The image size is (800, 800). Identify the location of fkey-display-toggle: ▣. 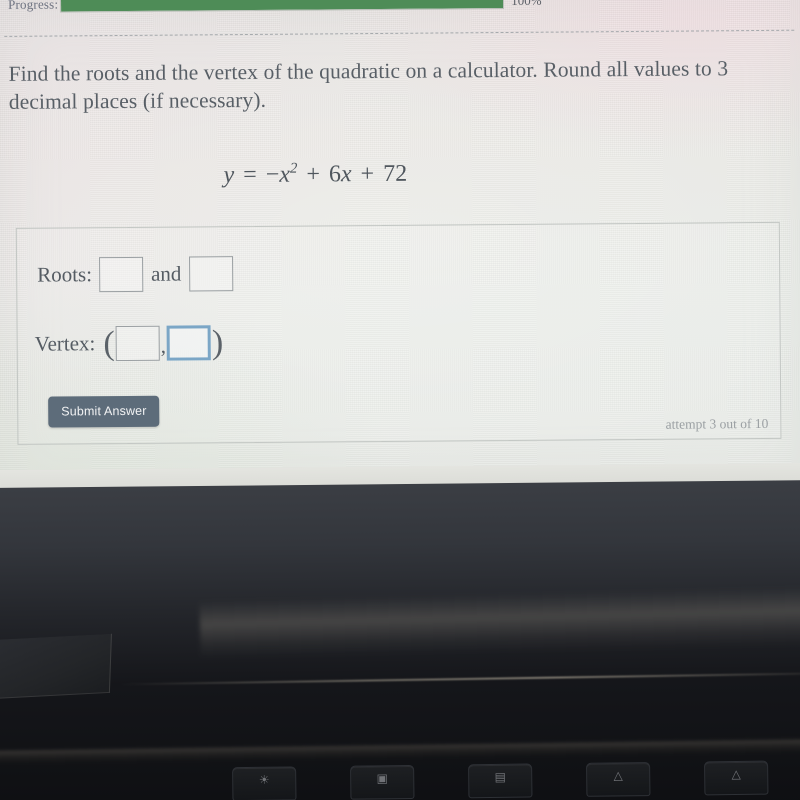
(382, 782).